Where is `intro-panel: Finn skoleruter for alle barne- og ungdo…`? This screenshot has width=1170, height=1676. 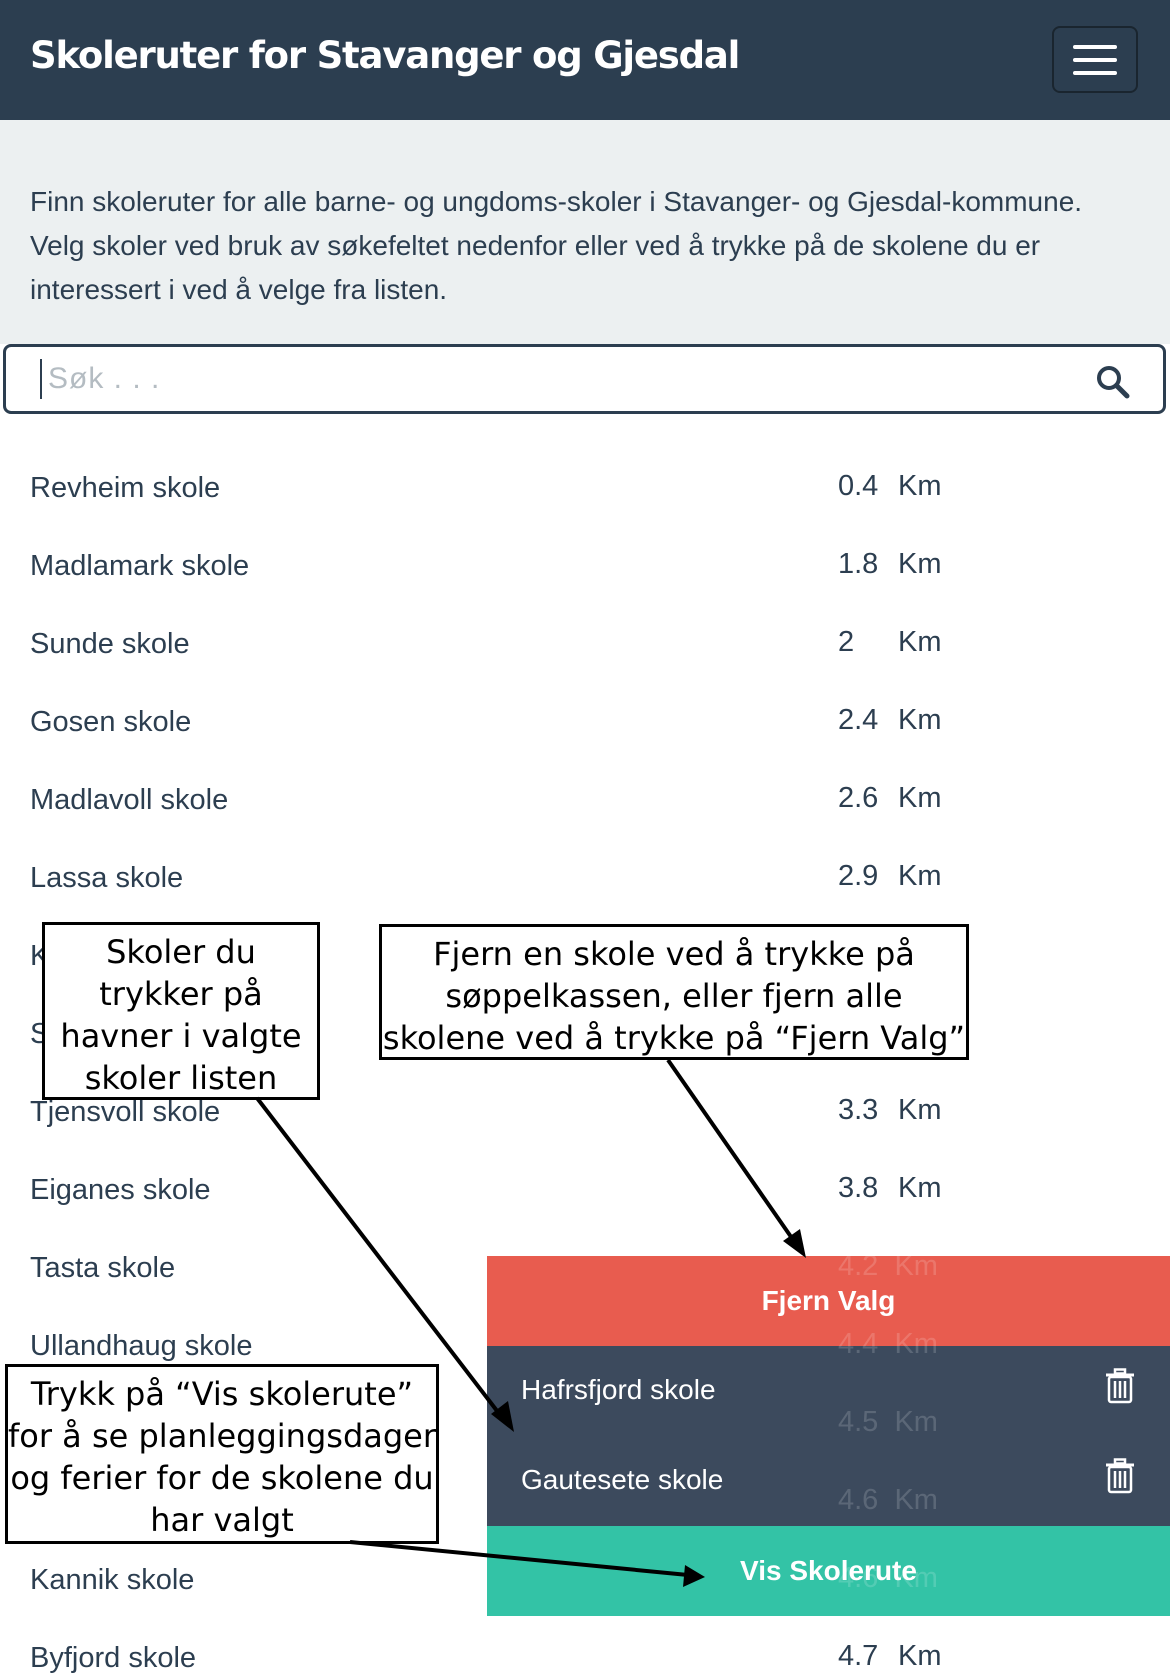
intro-panel: Finn skoleruter for alle barne- og ungdo… is located at coordinates (585, 232).